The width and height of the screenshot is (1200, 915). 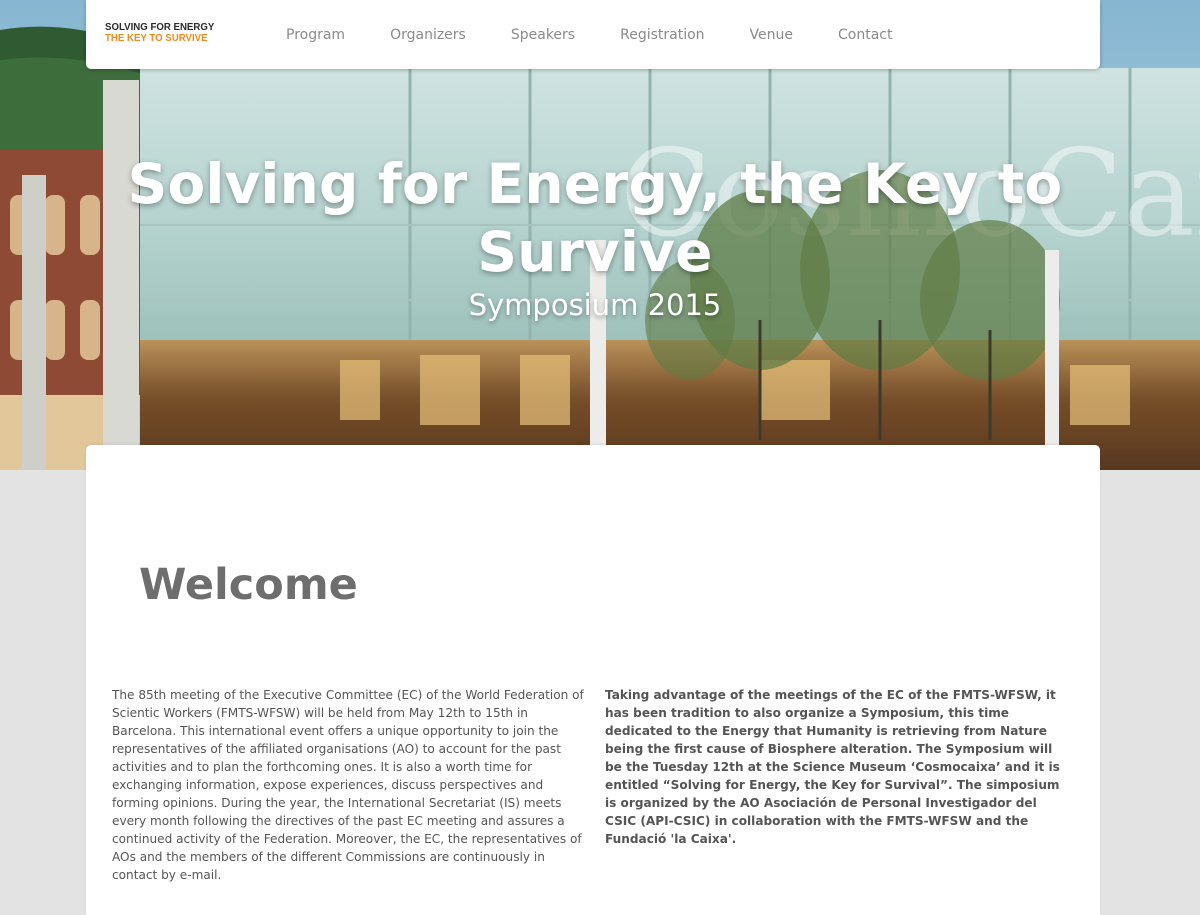 I want to click on welcome-heading: Welcome, so click(x=248, y=585).